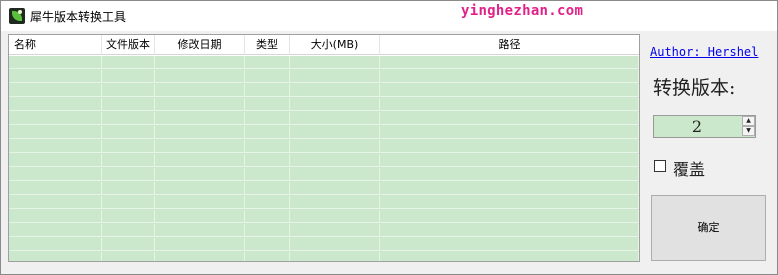  I want to click on triangle-down-icon: ▼, so click(748, 130).